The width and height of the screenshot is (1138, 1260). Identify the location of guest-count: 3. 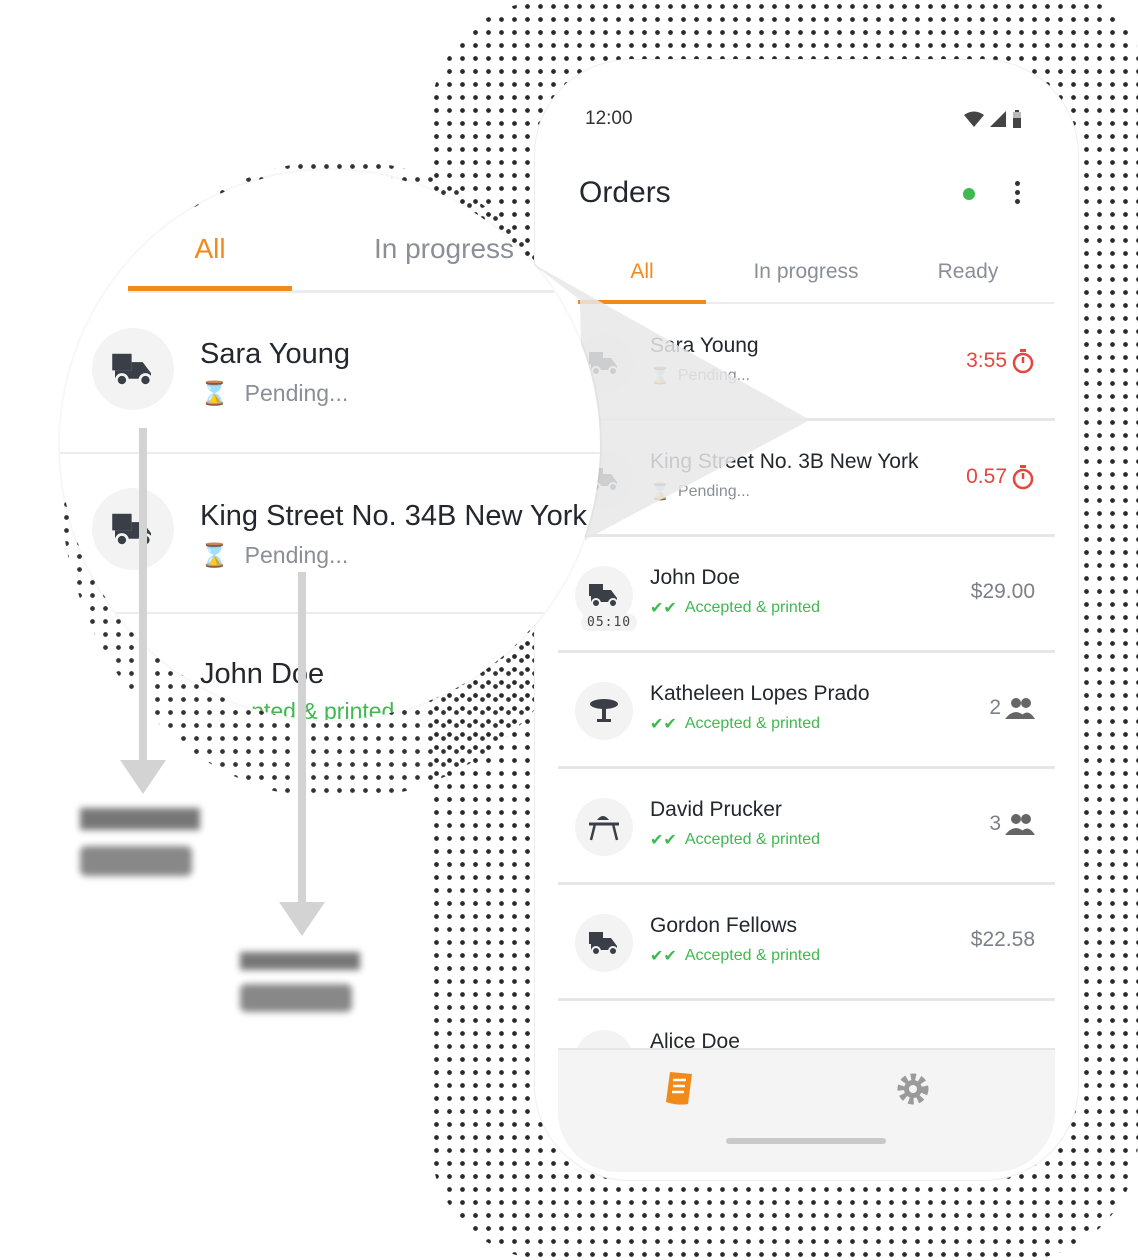
(1012, 824).